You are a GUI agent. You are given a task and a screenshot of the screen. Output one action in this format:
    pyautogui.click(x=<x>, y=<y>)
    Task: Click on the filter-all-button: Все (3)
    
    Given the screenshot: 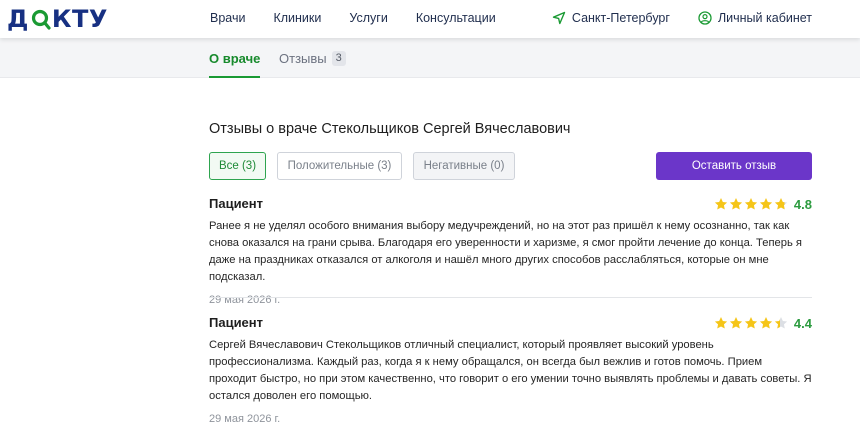 What is the action you would take?
    pyautogui.click(x=237, y=166)
    